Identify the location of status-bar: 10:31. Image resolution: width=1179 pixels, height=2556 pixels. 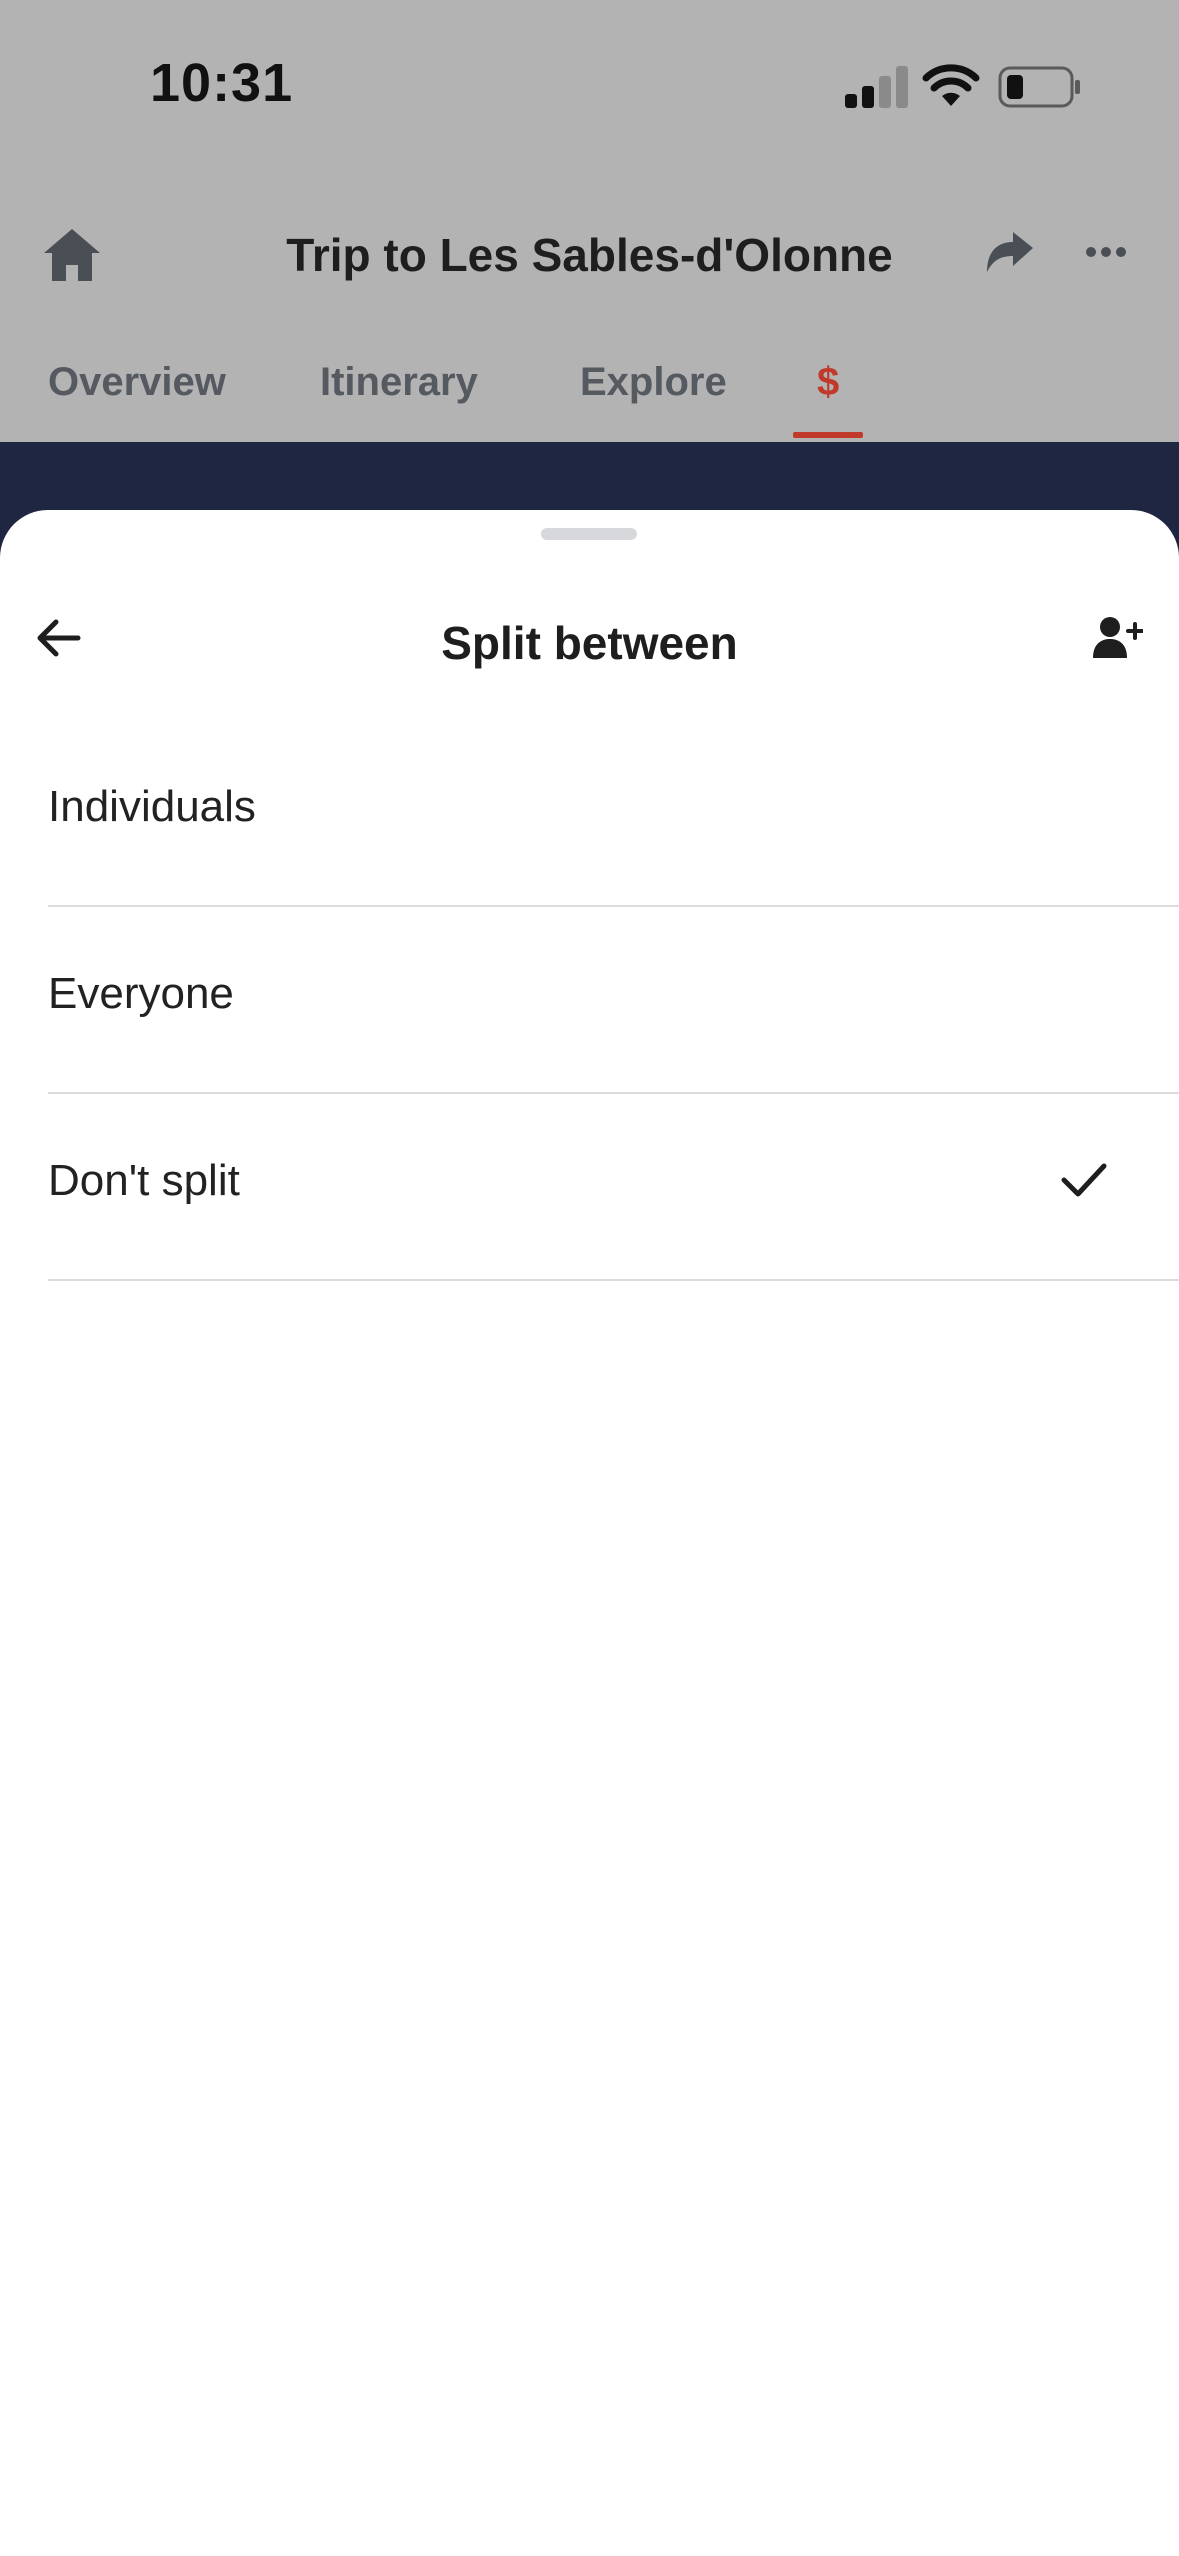
(589, 85).